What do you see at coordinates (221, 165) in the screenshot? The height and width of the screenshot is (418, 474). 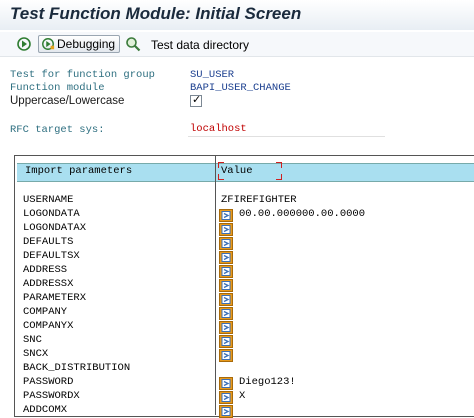 I see `focus-bracket-tl` at bounding box center [221, 165].